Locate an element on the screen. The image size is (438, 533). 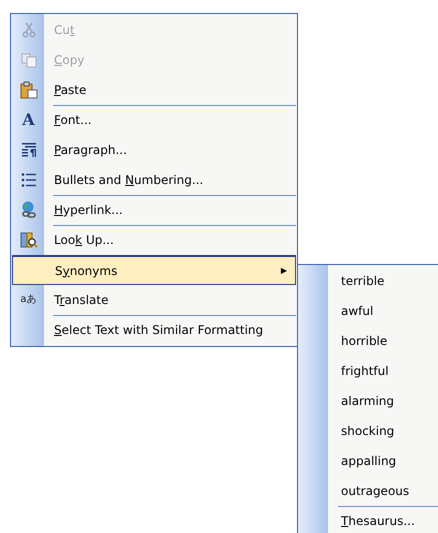
menu-item: horrible is located at coordinates (368, 341).